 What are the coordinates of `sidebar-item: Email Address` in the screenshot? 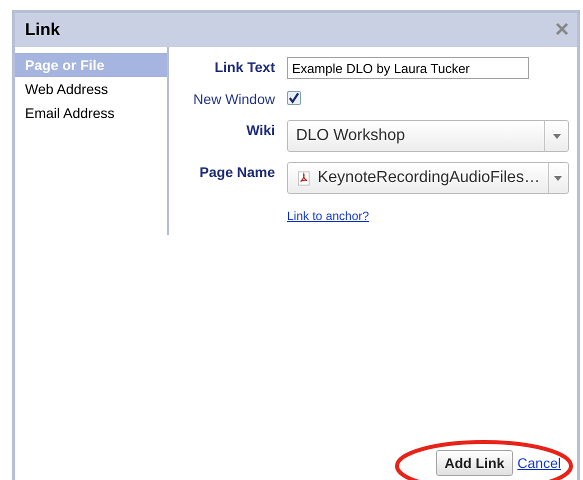 It's located at (91, 113).